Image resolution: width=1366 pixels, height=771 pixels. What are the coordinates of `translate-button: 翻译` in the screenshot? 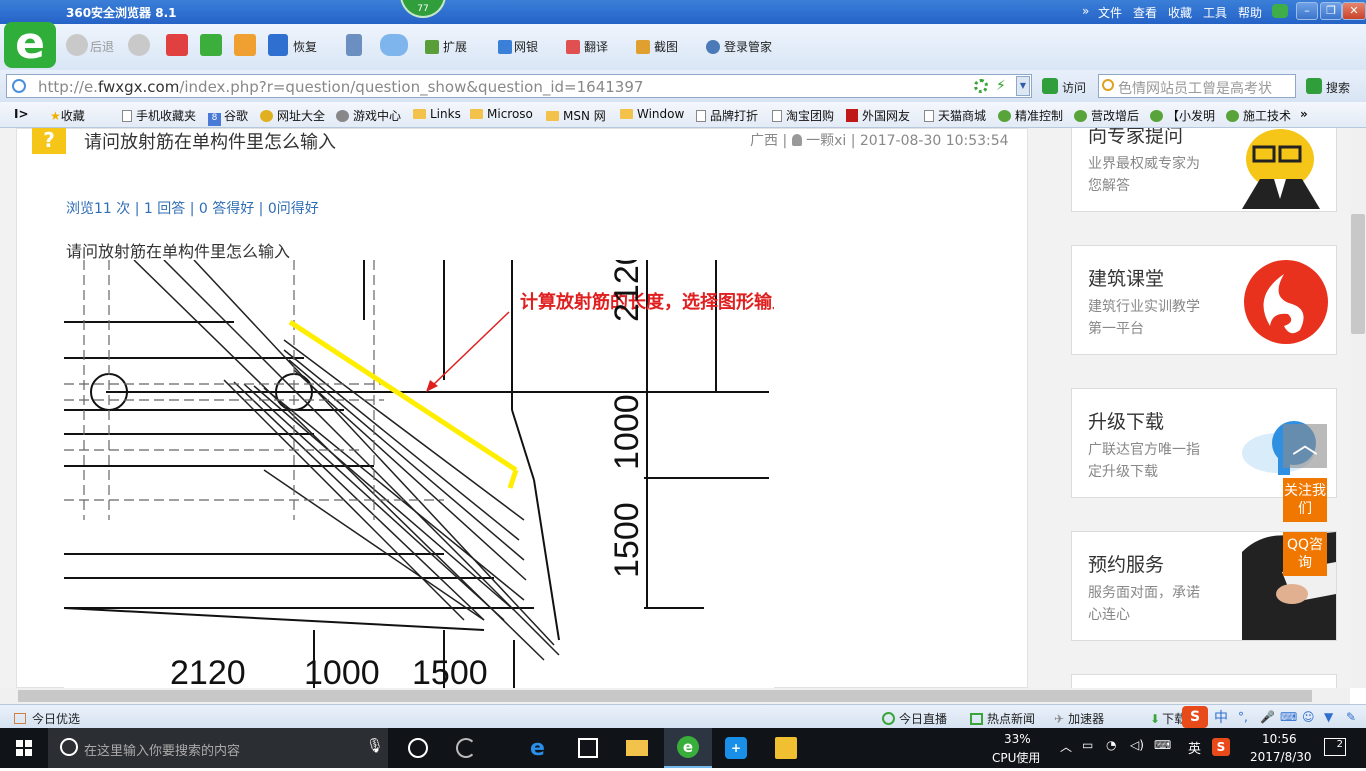 It's located at (596, 46).